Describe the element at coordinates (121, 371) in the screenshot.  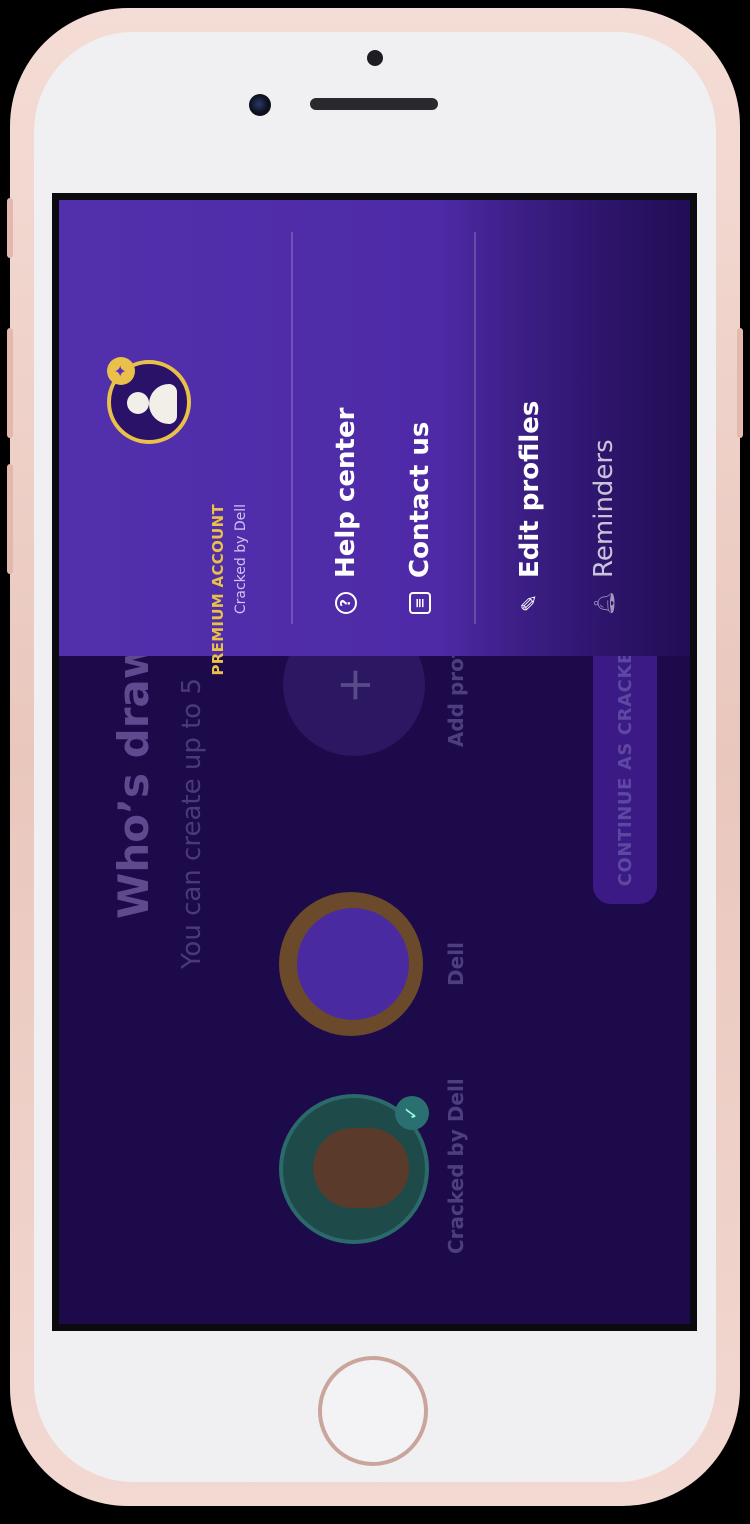
I see `sparkle-icon: ✦` at that location.